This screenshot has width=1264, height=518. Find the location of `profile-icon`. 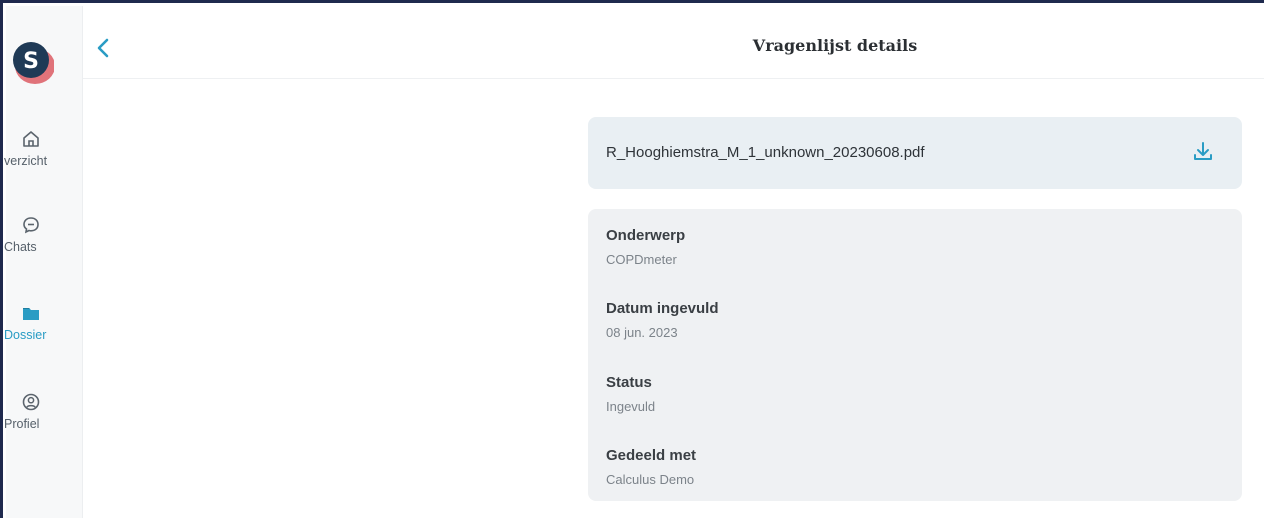

profile-icon is located at coordinates (31, 402).